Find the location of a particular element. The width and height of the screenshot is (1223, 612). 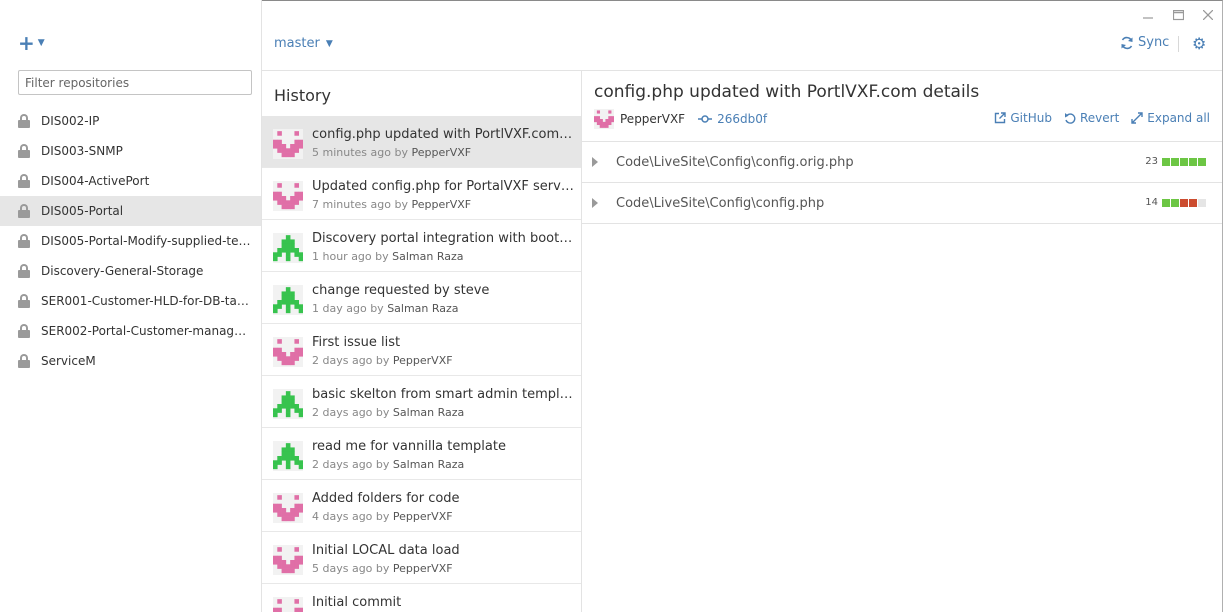

add-repository-button: + ▼ is located at coordinates (31, 43).